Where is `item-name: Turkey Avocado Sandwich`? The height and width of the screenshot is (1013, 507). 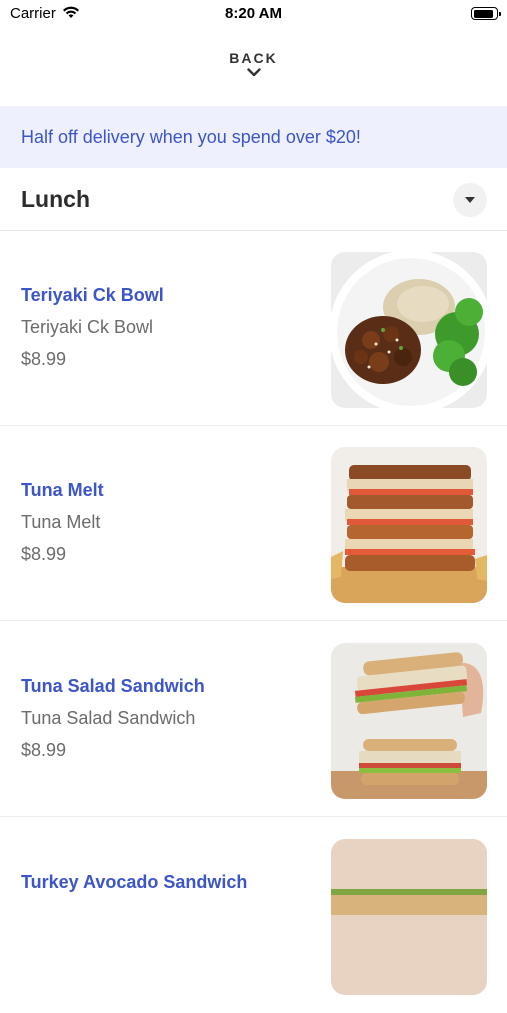
item-name: Turkey Avocado Sandwich is located at coordinates (134, 882).